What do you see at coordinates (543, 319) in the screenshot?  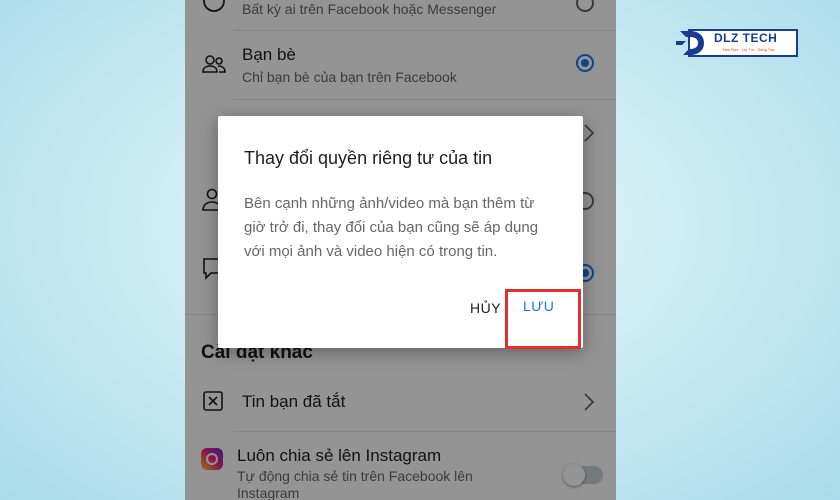 I see `save-button-highlight` at bounding box center [543, 319].